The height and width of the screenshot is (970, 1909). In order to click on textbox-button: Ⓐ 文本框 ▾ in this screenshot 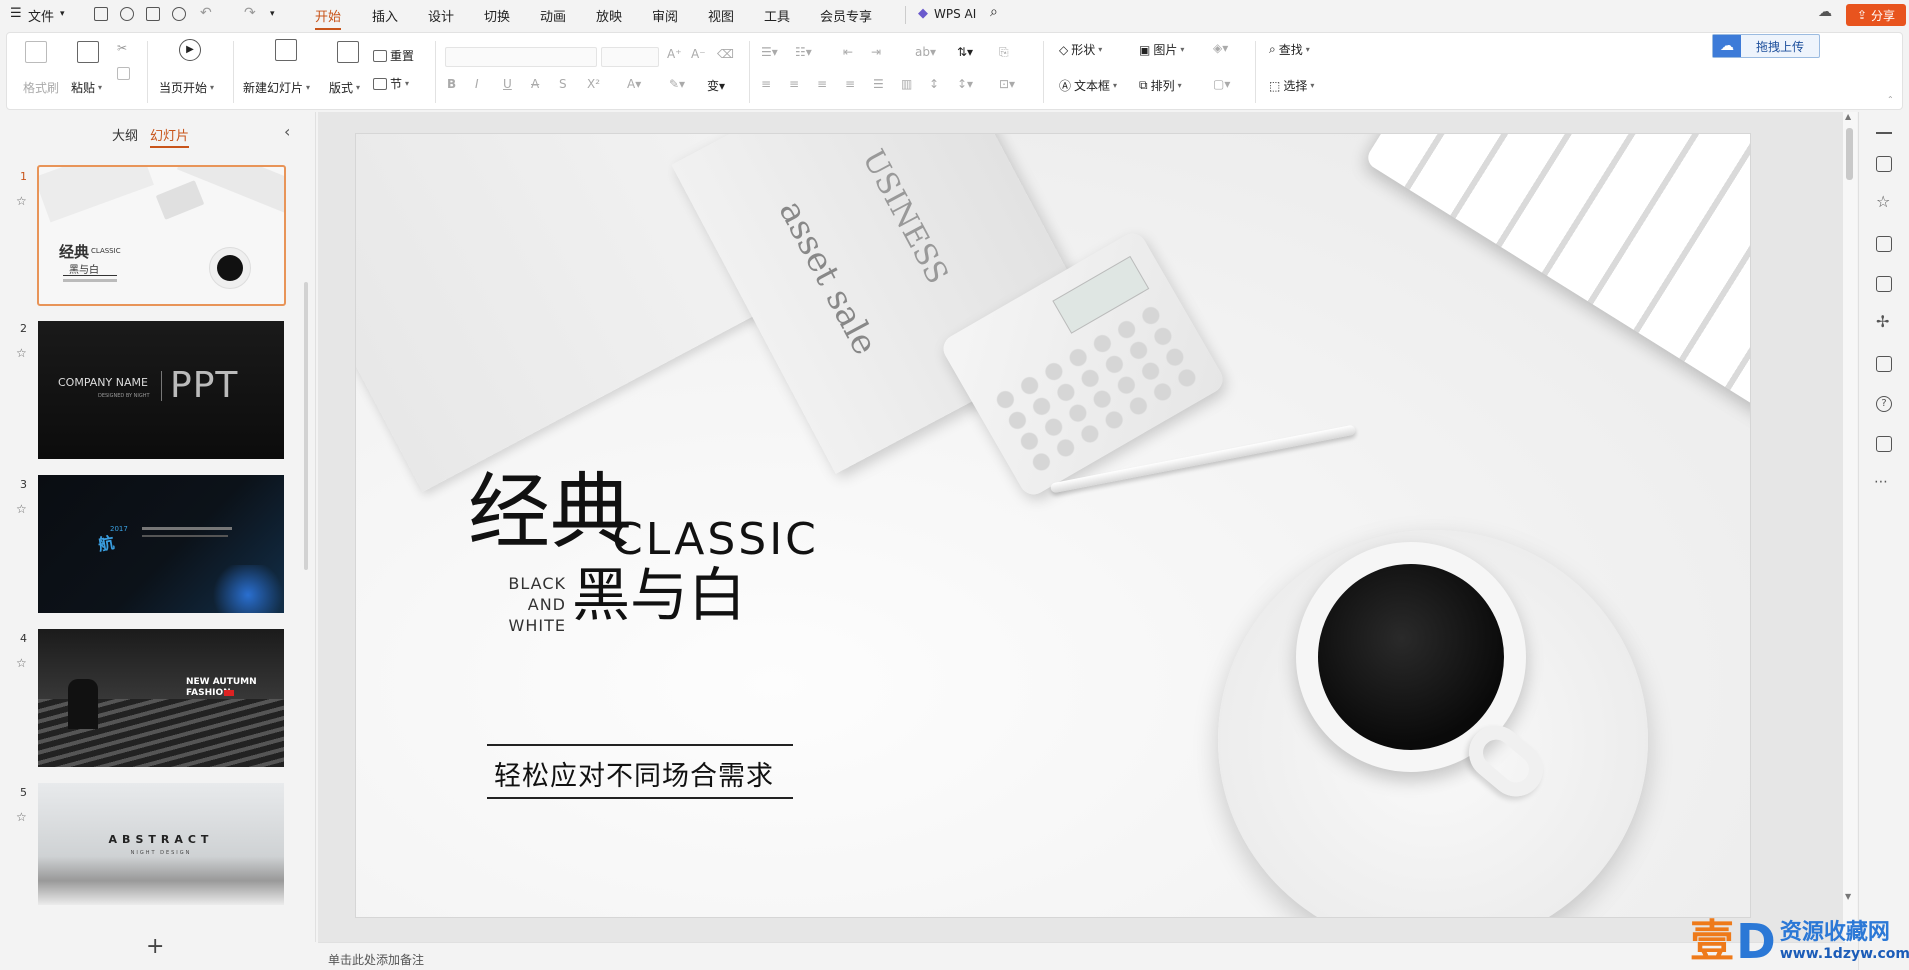, I will do `click(1088, 85)`.